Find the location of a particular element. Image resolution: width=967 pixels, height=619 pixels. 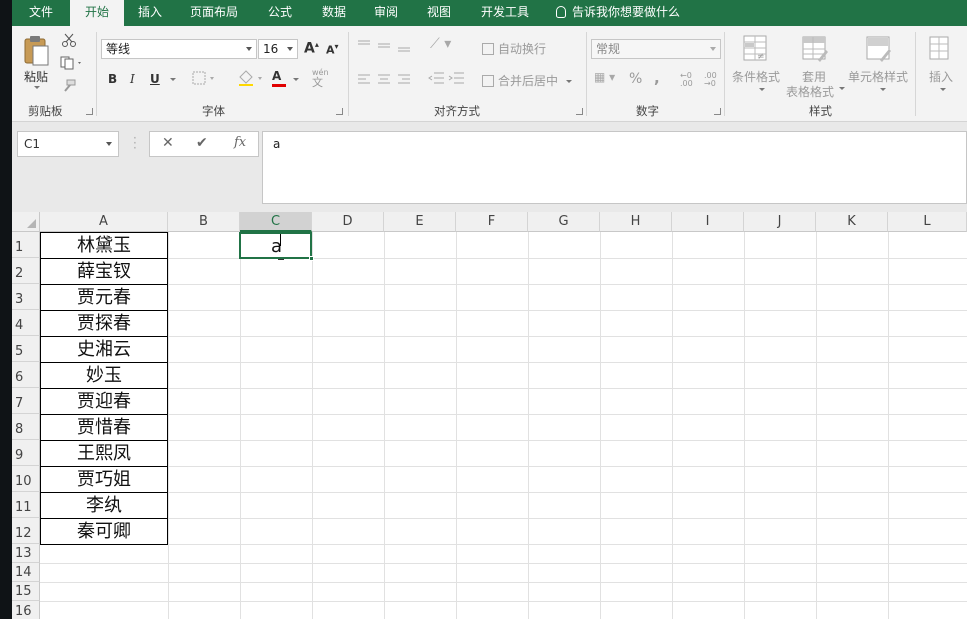

vertical-align-buttons is located at coordinates (386, 46).